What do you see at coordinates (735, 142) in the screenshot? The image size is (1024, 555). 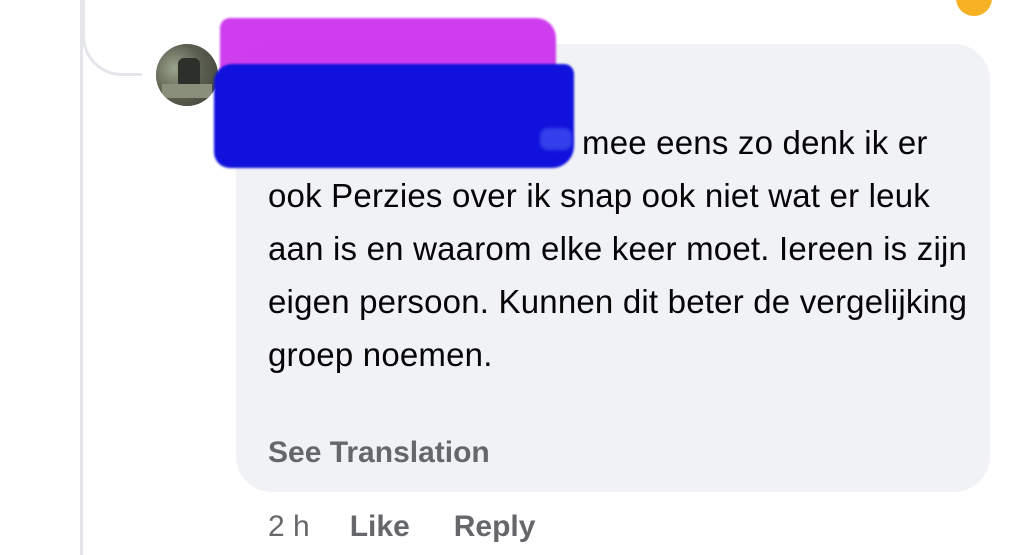 I see `comment-text-first-line: mee eens zo denk ik` at bounding box center [735, 142].